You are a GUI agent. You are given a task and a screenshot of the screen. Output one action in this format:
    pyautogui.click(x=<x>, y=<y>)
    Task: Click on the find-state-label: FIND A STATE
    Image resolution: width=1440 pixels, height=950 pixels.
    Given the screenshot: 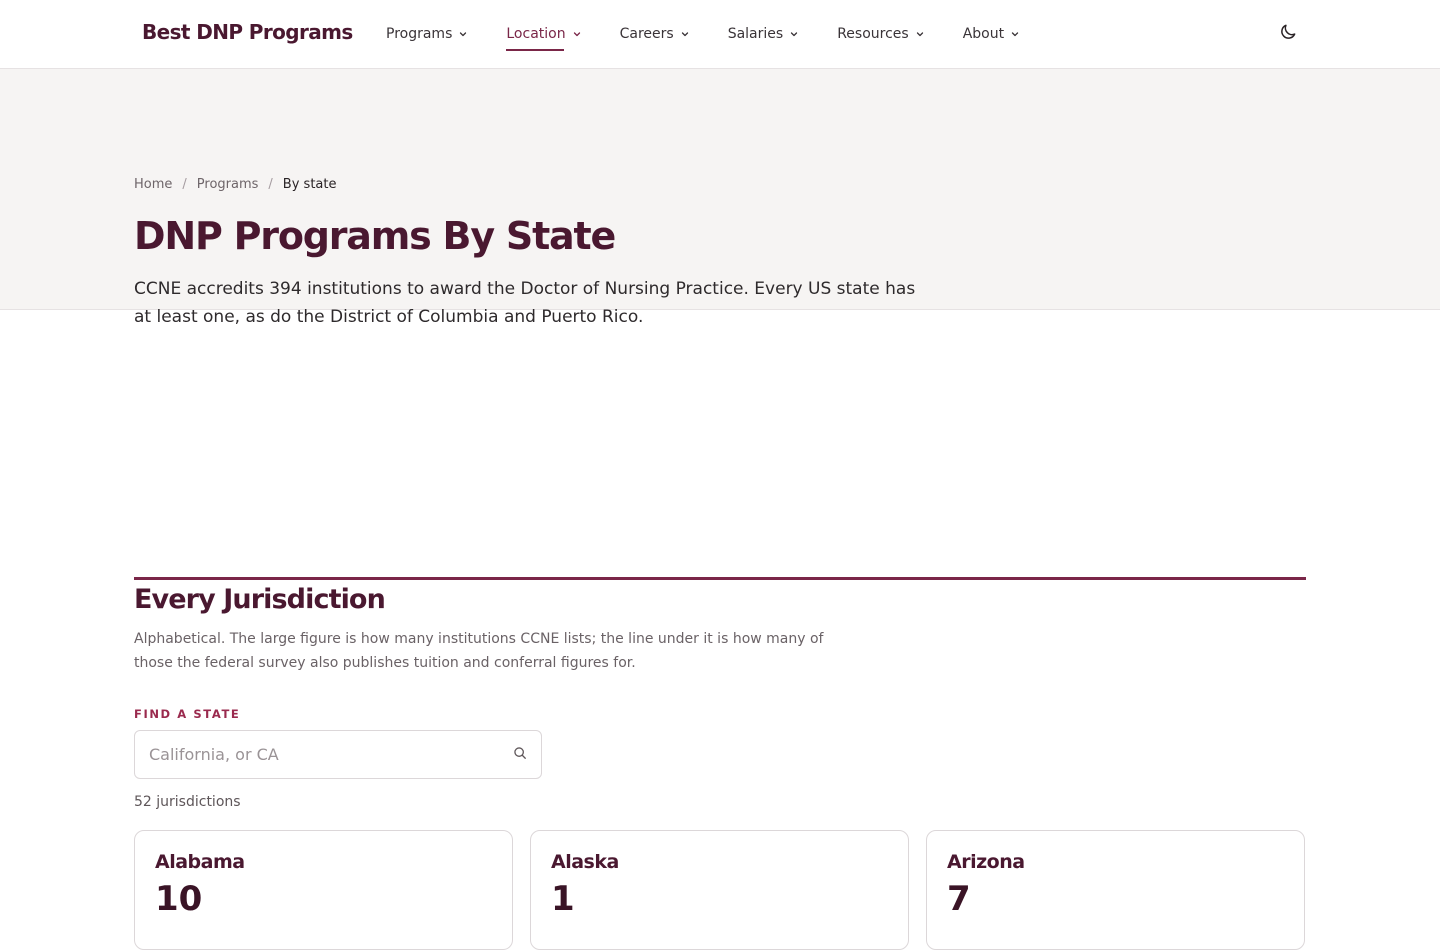 What is the action you would take?
    pyautogui.click(x=187, y=714)
    